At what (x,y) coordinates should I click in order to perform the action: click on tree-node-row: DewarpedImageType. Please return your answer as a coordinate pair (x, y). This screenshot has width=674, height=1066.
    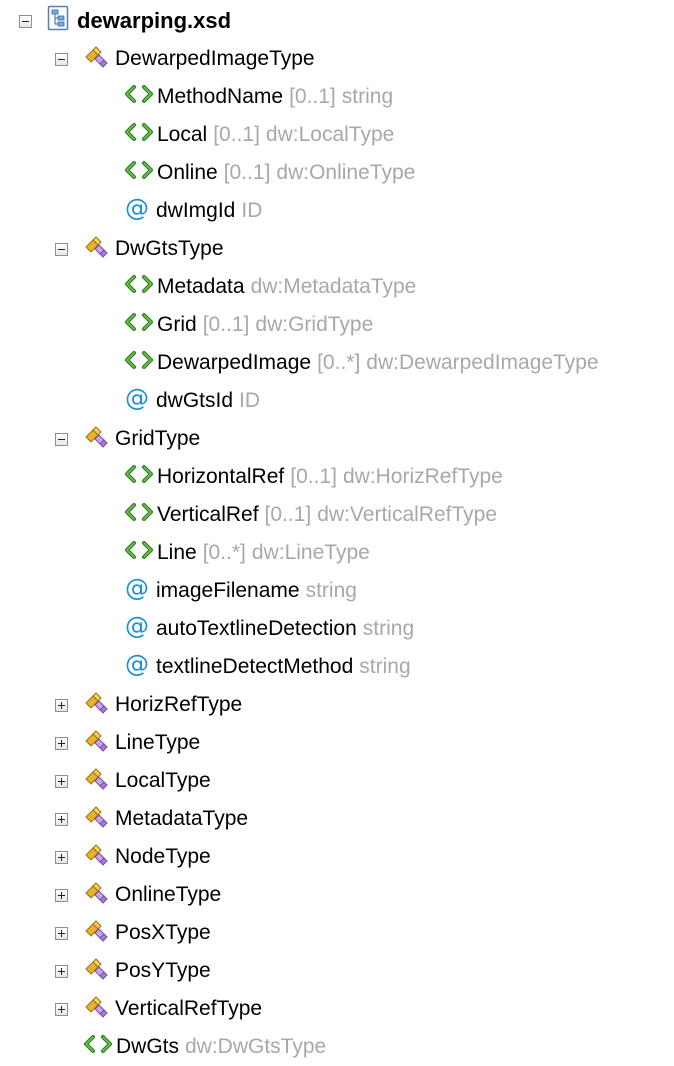
    Looking at the image, I should click on (157, 59).